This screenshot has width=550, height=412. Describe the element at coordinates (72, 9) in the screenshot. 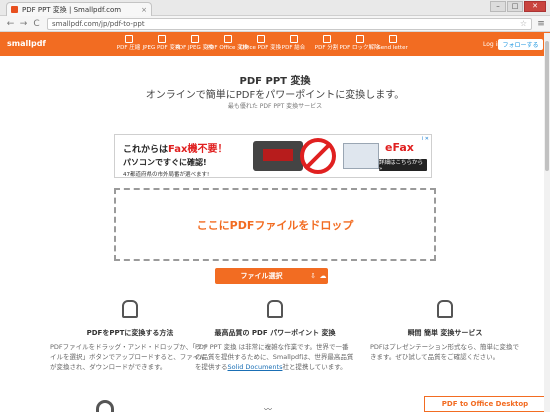

I see `tab-title: PDF PPT 変換 | Smallpdf.com` at that location.